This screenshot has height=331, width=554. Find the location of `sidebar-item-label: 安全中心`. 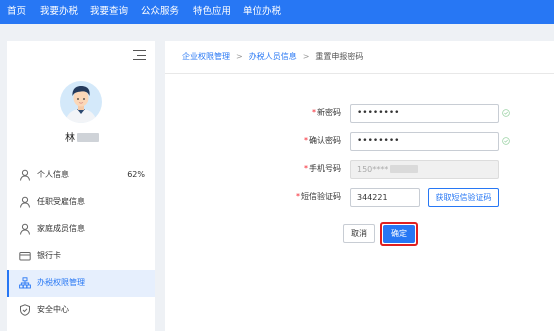

sidebar-item-label: 安全中心 is located at coordinates (53, 309).